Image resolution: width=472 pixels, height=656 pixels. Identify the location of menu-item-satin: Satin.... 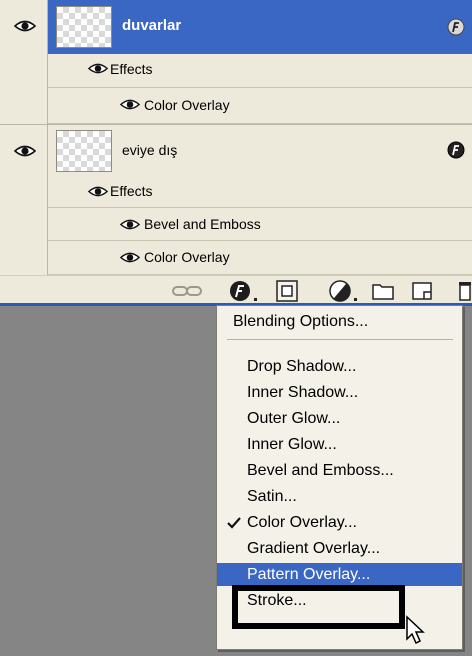
(339, 496).